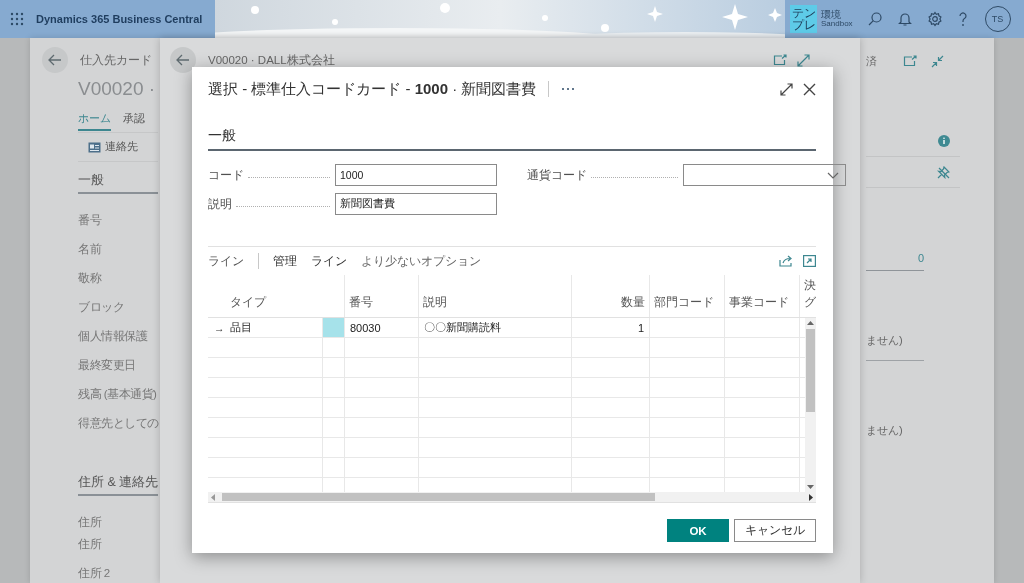 Image resolution: width=1024 pixels, height=583 pixels. Describe the element at coordinates (895, 261) in the screenshot. I see `field-value: 0` at that location.